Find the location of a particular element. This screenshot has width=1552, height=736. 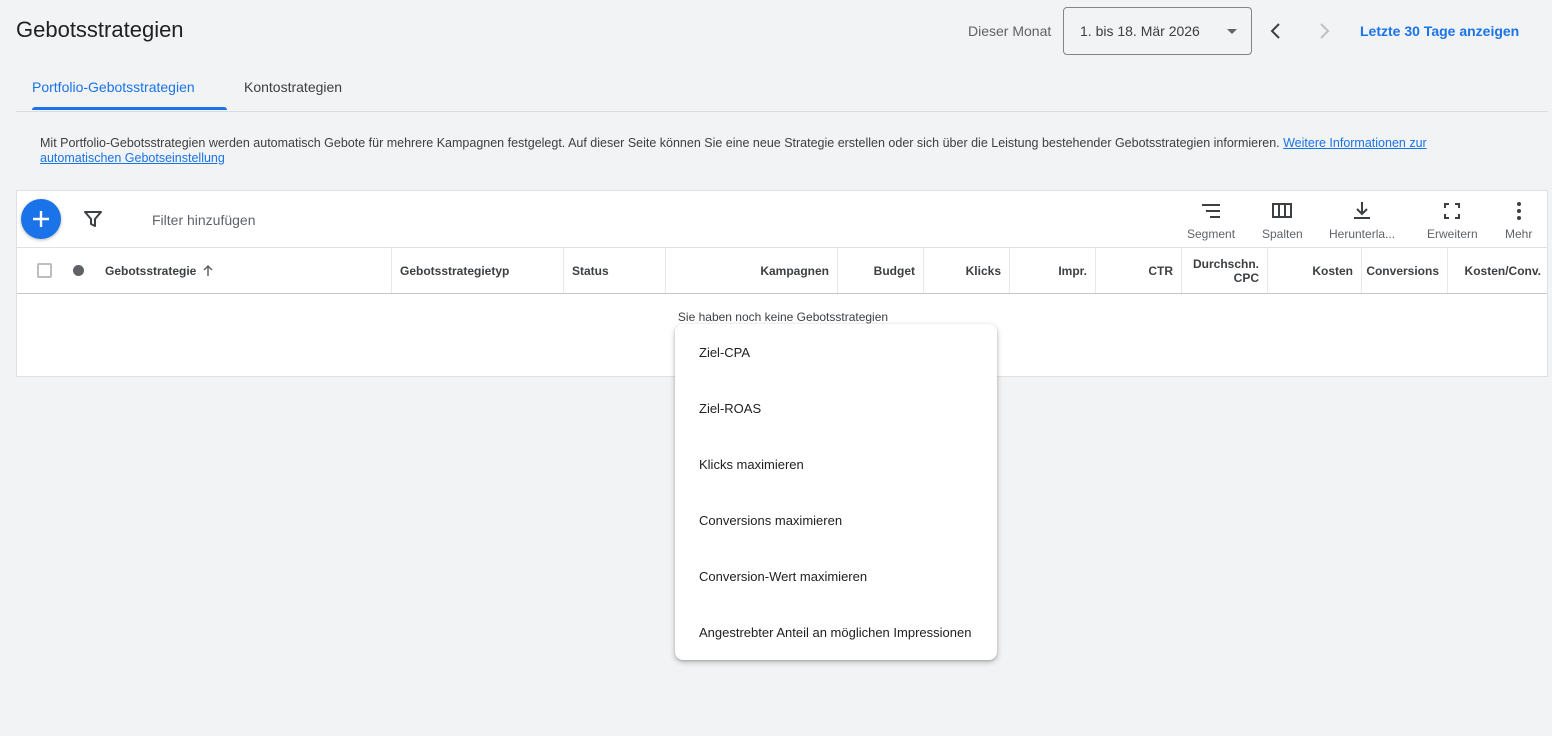

column-header-ctr: CTR is located at coordinates (1139, 270).